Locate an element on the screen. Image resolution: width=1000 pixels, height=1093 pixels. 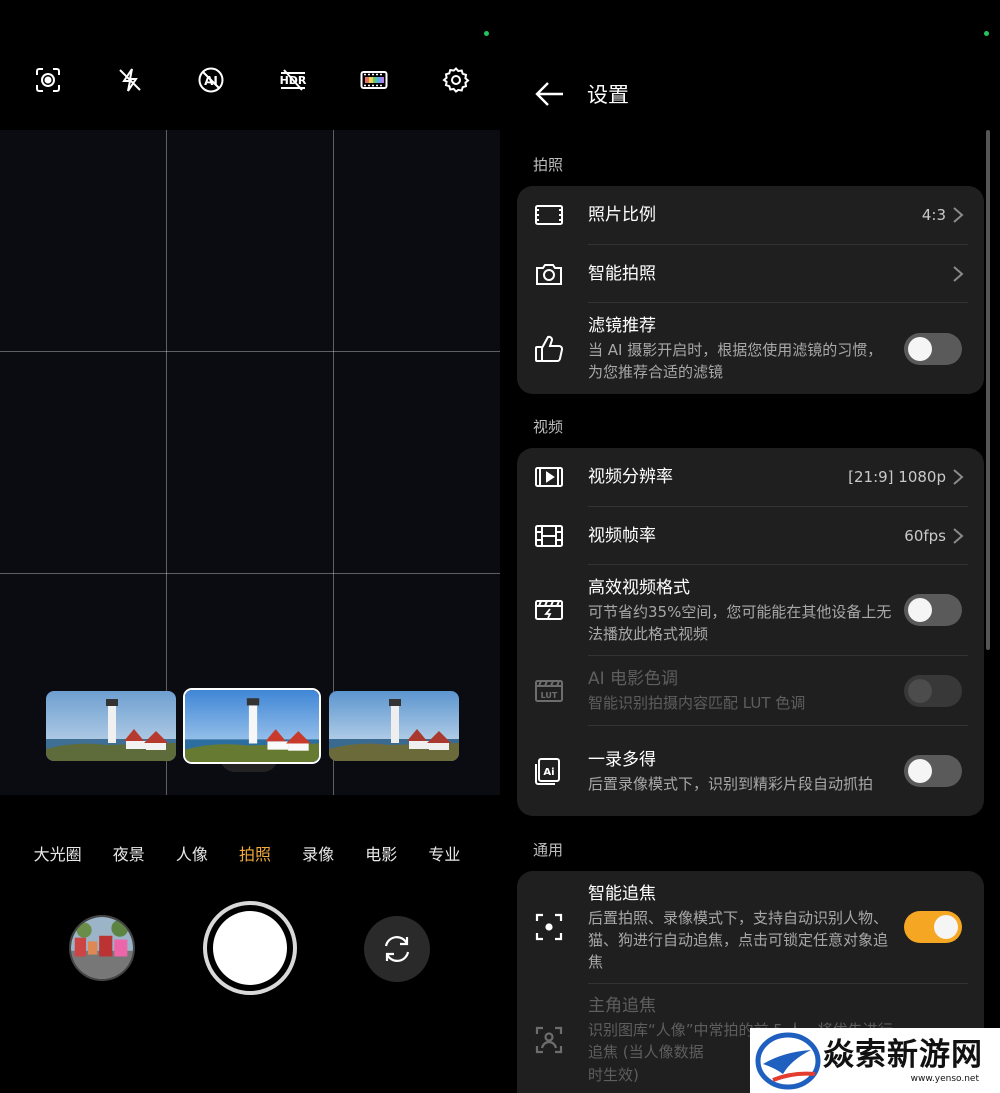
row-description: 可节省约35%空间，您可能能在其他设备上无法播放此格式视频 is located at coordinates (740, 622).